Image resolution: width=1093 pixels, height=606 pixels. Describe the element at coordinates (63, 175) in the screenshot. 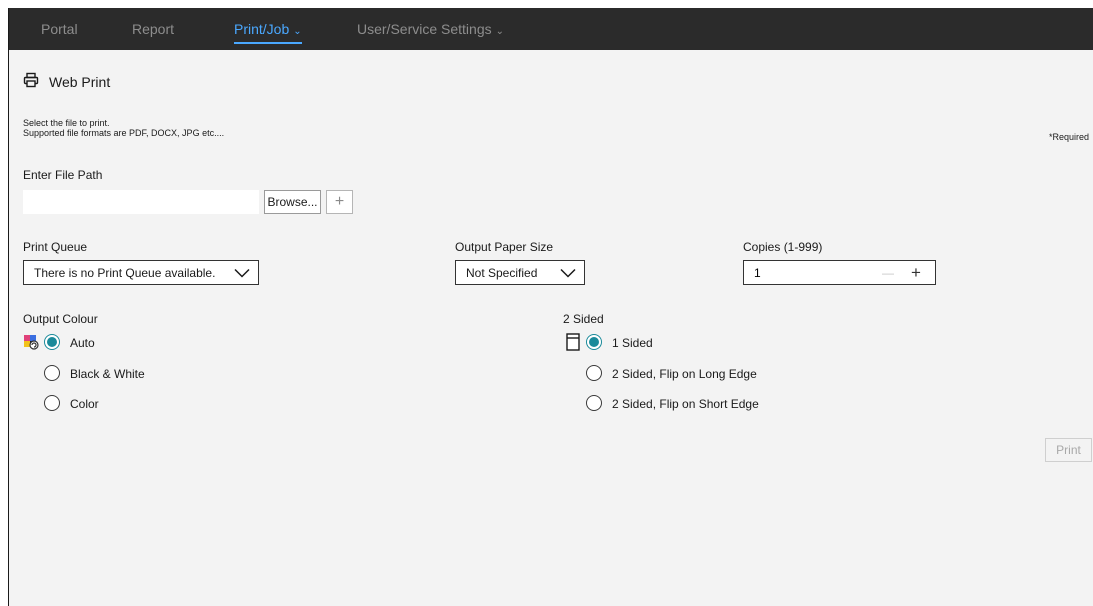

I see `file-path-label: Enter File Path` at that location.